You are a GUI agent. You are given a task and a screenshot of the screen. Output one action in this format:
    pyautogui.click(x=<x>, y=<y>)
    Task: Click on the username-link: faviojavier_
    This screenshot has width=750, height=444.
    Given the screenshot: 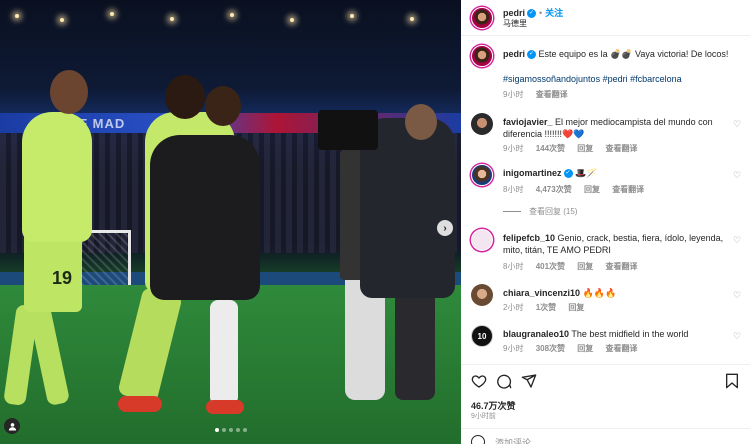 What is the action you would take?
    pyautogui.click(x=528, y=122)
    